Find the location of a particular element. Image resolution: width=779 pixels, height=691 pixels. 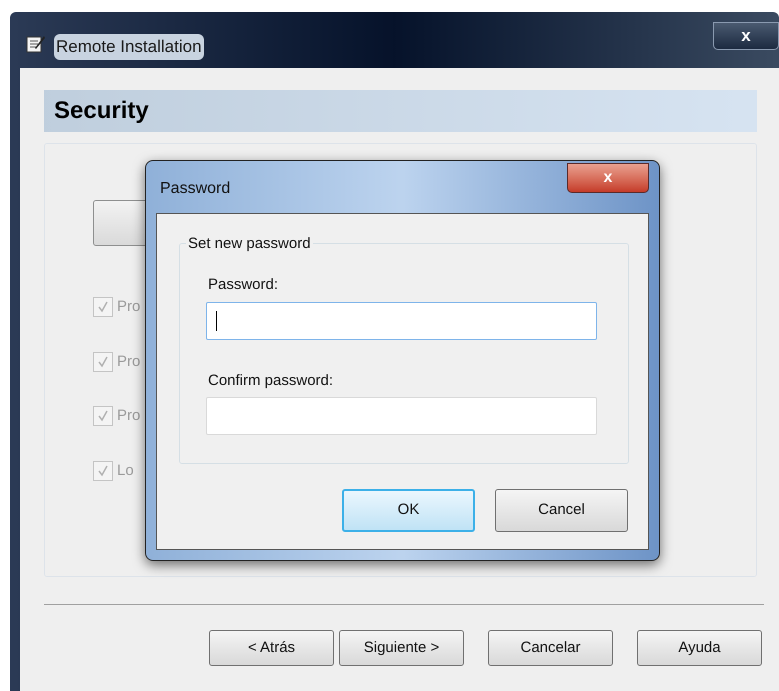

wizard-button: Cancelar is located at coordinates (550, 648).